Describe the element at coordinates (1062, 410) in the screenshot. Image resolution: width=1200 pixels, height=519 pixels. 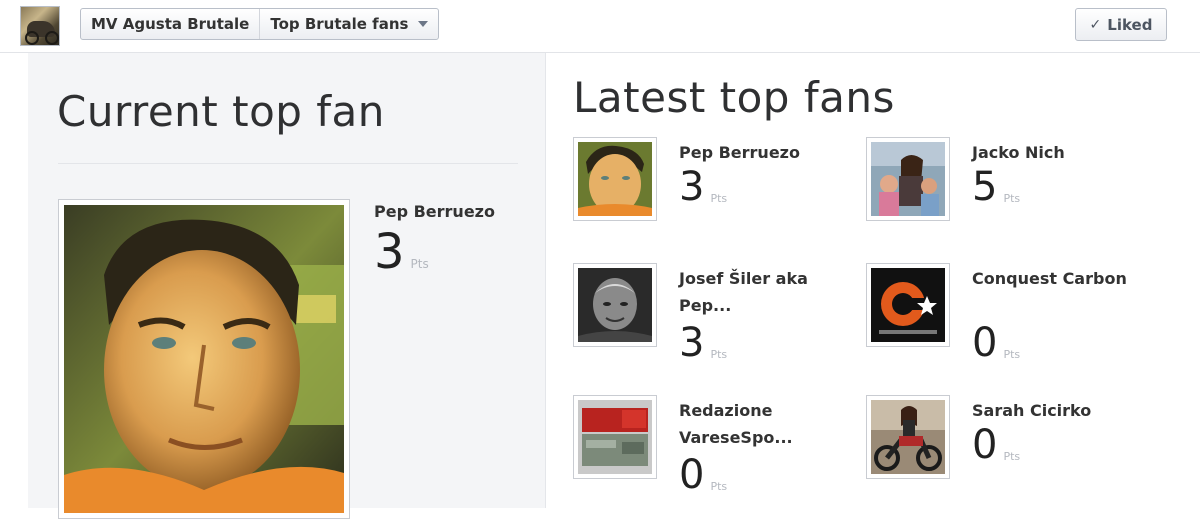
I see `fan-name: Sarah Cicirko` at that location.